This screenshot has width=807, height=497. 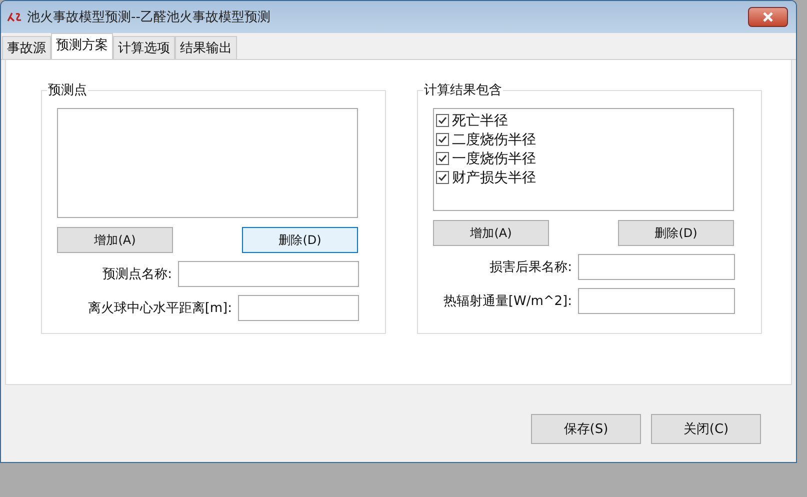 What do you see at coordinates (480, 121) in the screenshot?
I see `checkbox-label: 死亡半径` at bounding box center [480, 121].